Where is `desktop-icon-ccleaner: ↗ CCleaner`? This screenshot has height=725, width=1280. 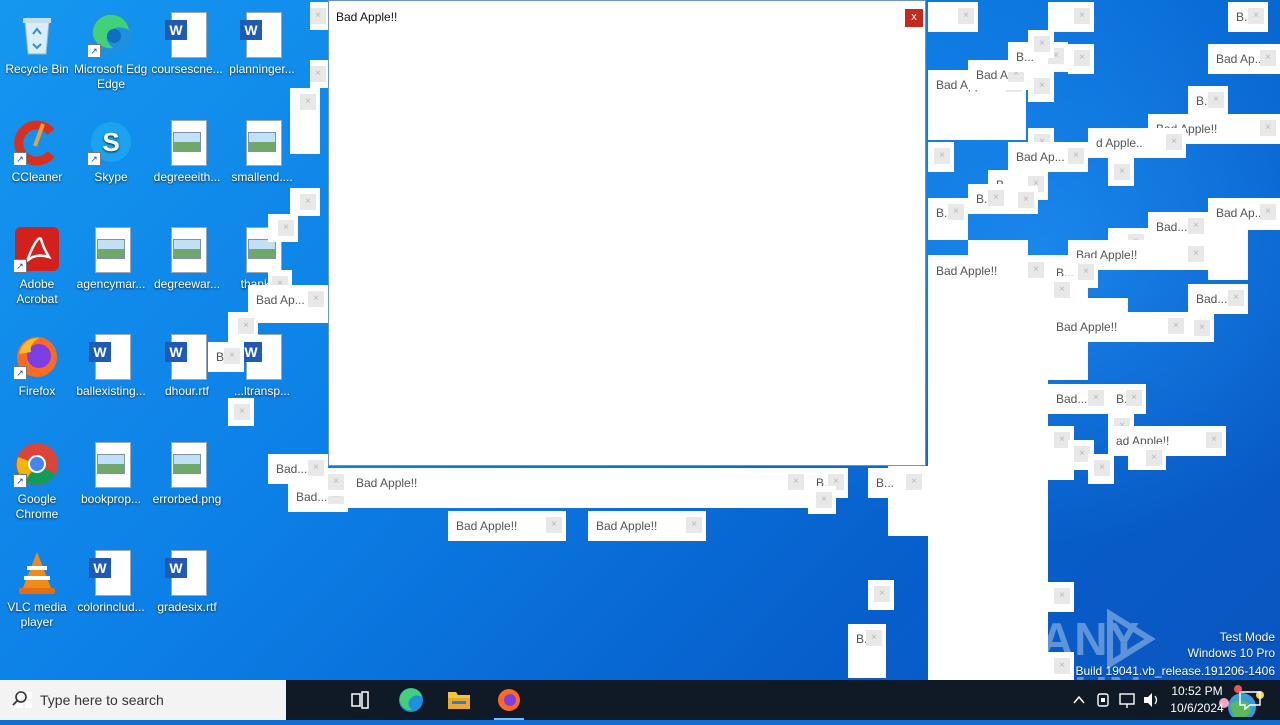
desktop-icon-ccleaner: ↗ CCleaner is located at coordinates (37, 151).